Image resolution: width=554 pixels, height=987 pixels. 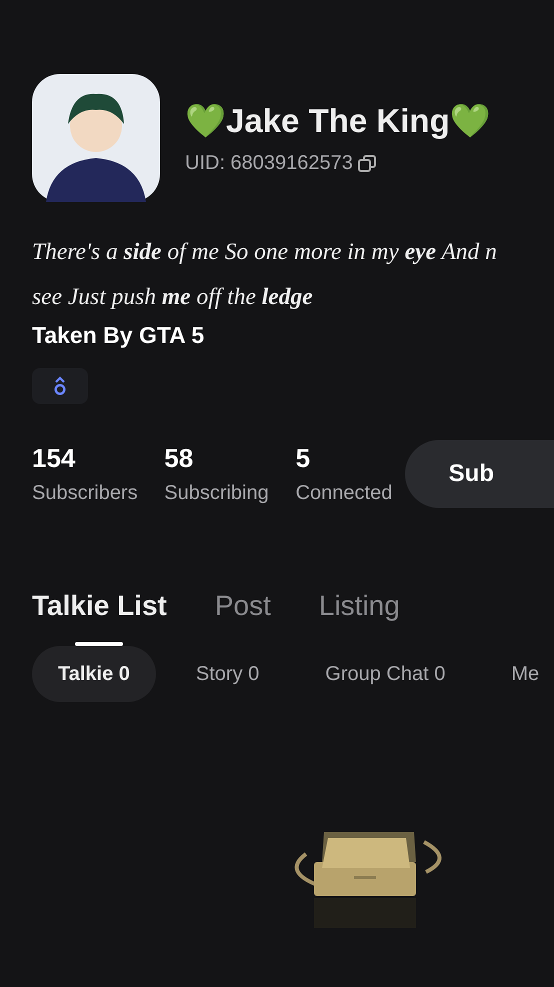 What do you see at coordinates (479, 474) in the screenshot?
I see `subscribe-button: Sub` at bounding box center [479, 474].